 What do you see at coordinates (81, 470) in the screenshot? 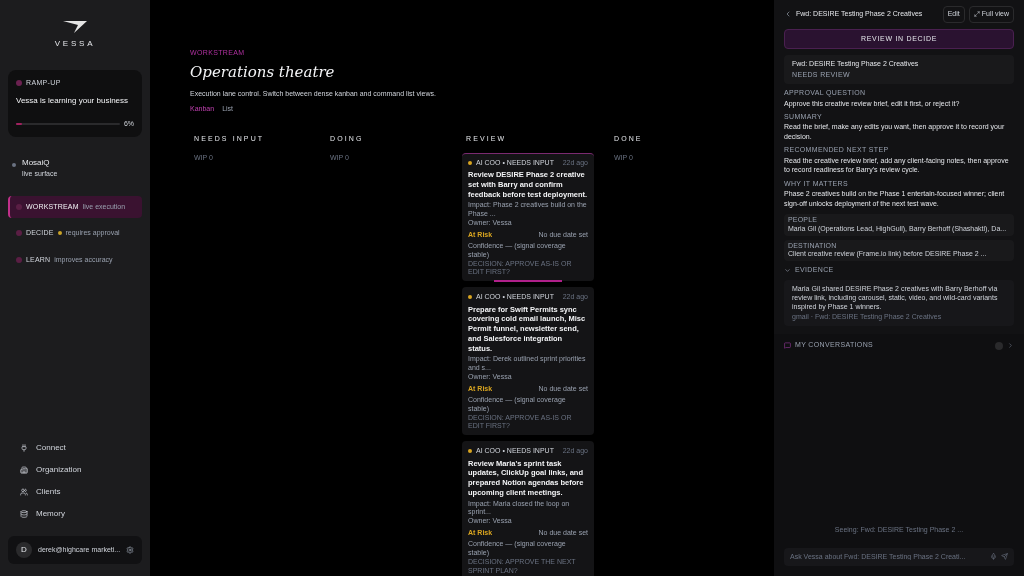
I see `sidebar-link: Organization` at bounding box center [81, 470].